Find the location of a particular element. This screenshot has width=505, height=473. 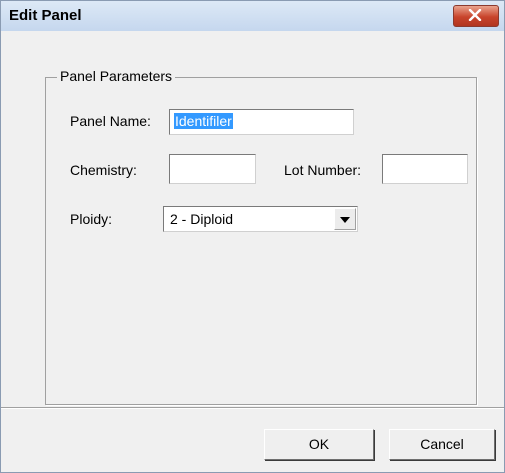

chemistry-input is located at coordinates (212, 169).